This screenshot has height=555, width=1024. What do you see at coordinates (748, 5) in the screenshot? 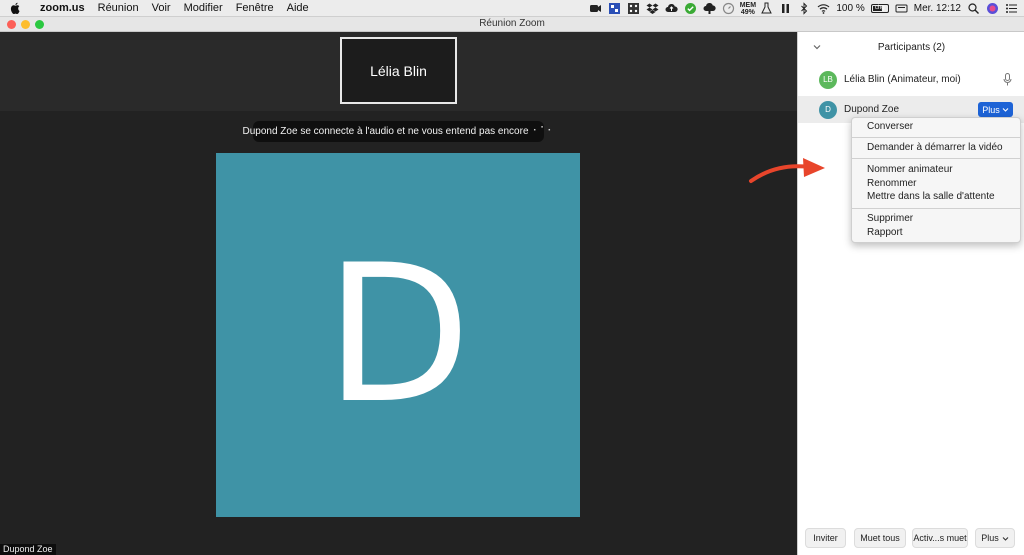
I see `mem-label: MEM` at bounding box center [748, 5].